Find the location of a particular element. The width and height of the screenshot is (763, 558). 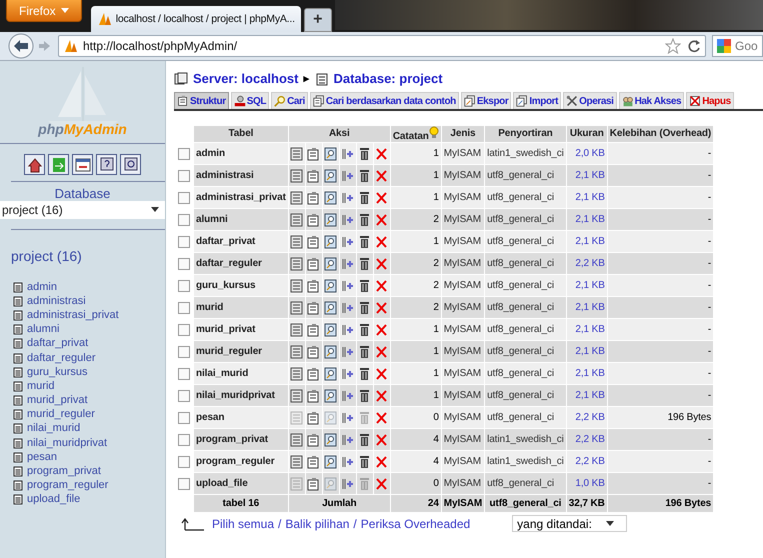

table-link: daftar_reguler is located at coordinates (61, 358).